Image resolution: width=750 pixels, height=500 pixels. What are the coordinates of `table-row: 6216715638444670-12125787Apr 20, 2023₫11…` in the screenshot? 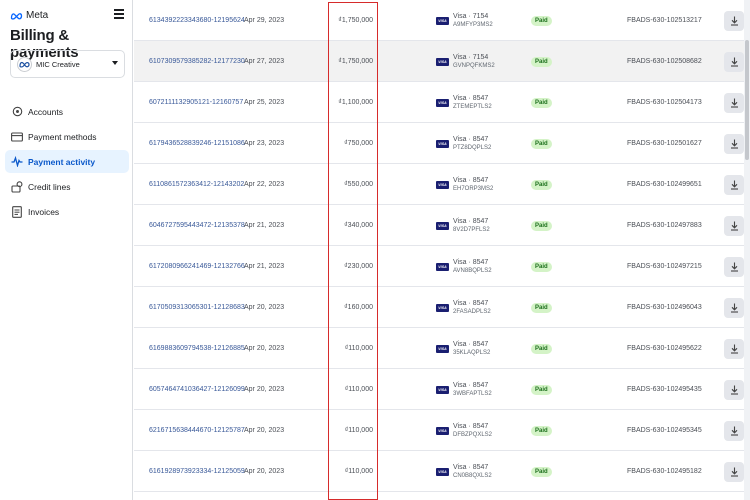 It's located at (442, 430).